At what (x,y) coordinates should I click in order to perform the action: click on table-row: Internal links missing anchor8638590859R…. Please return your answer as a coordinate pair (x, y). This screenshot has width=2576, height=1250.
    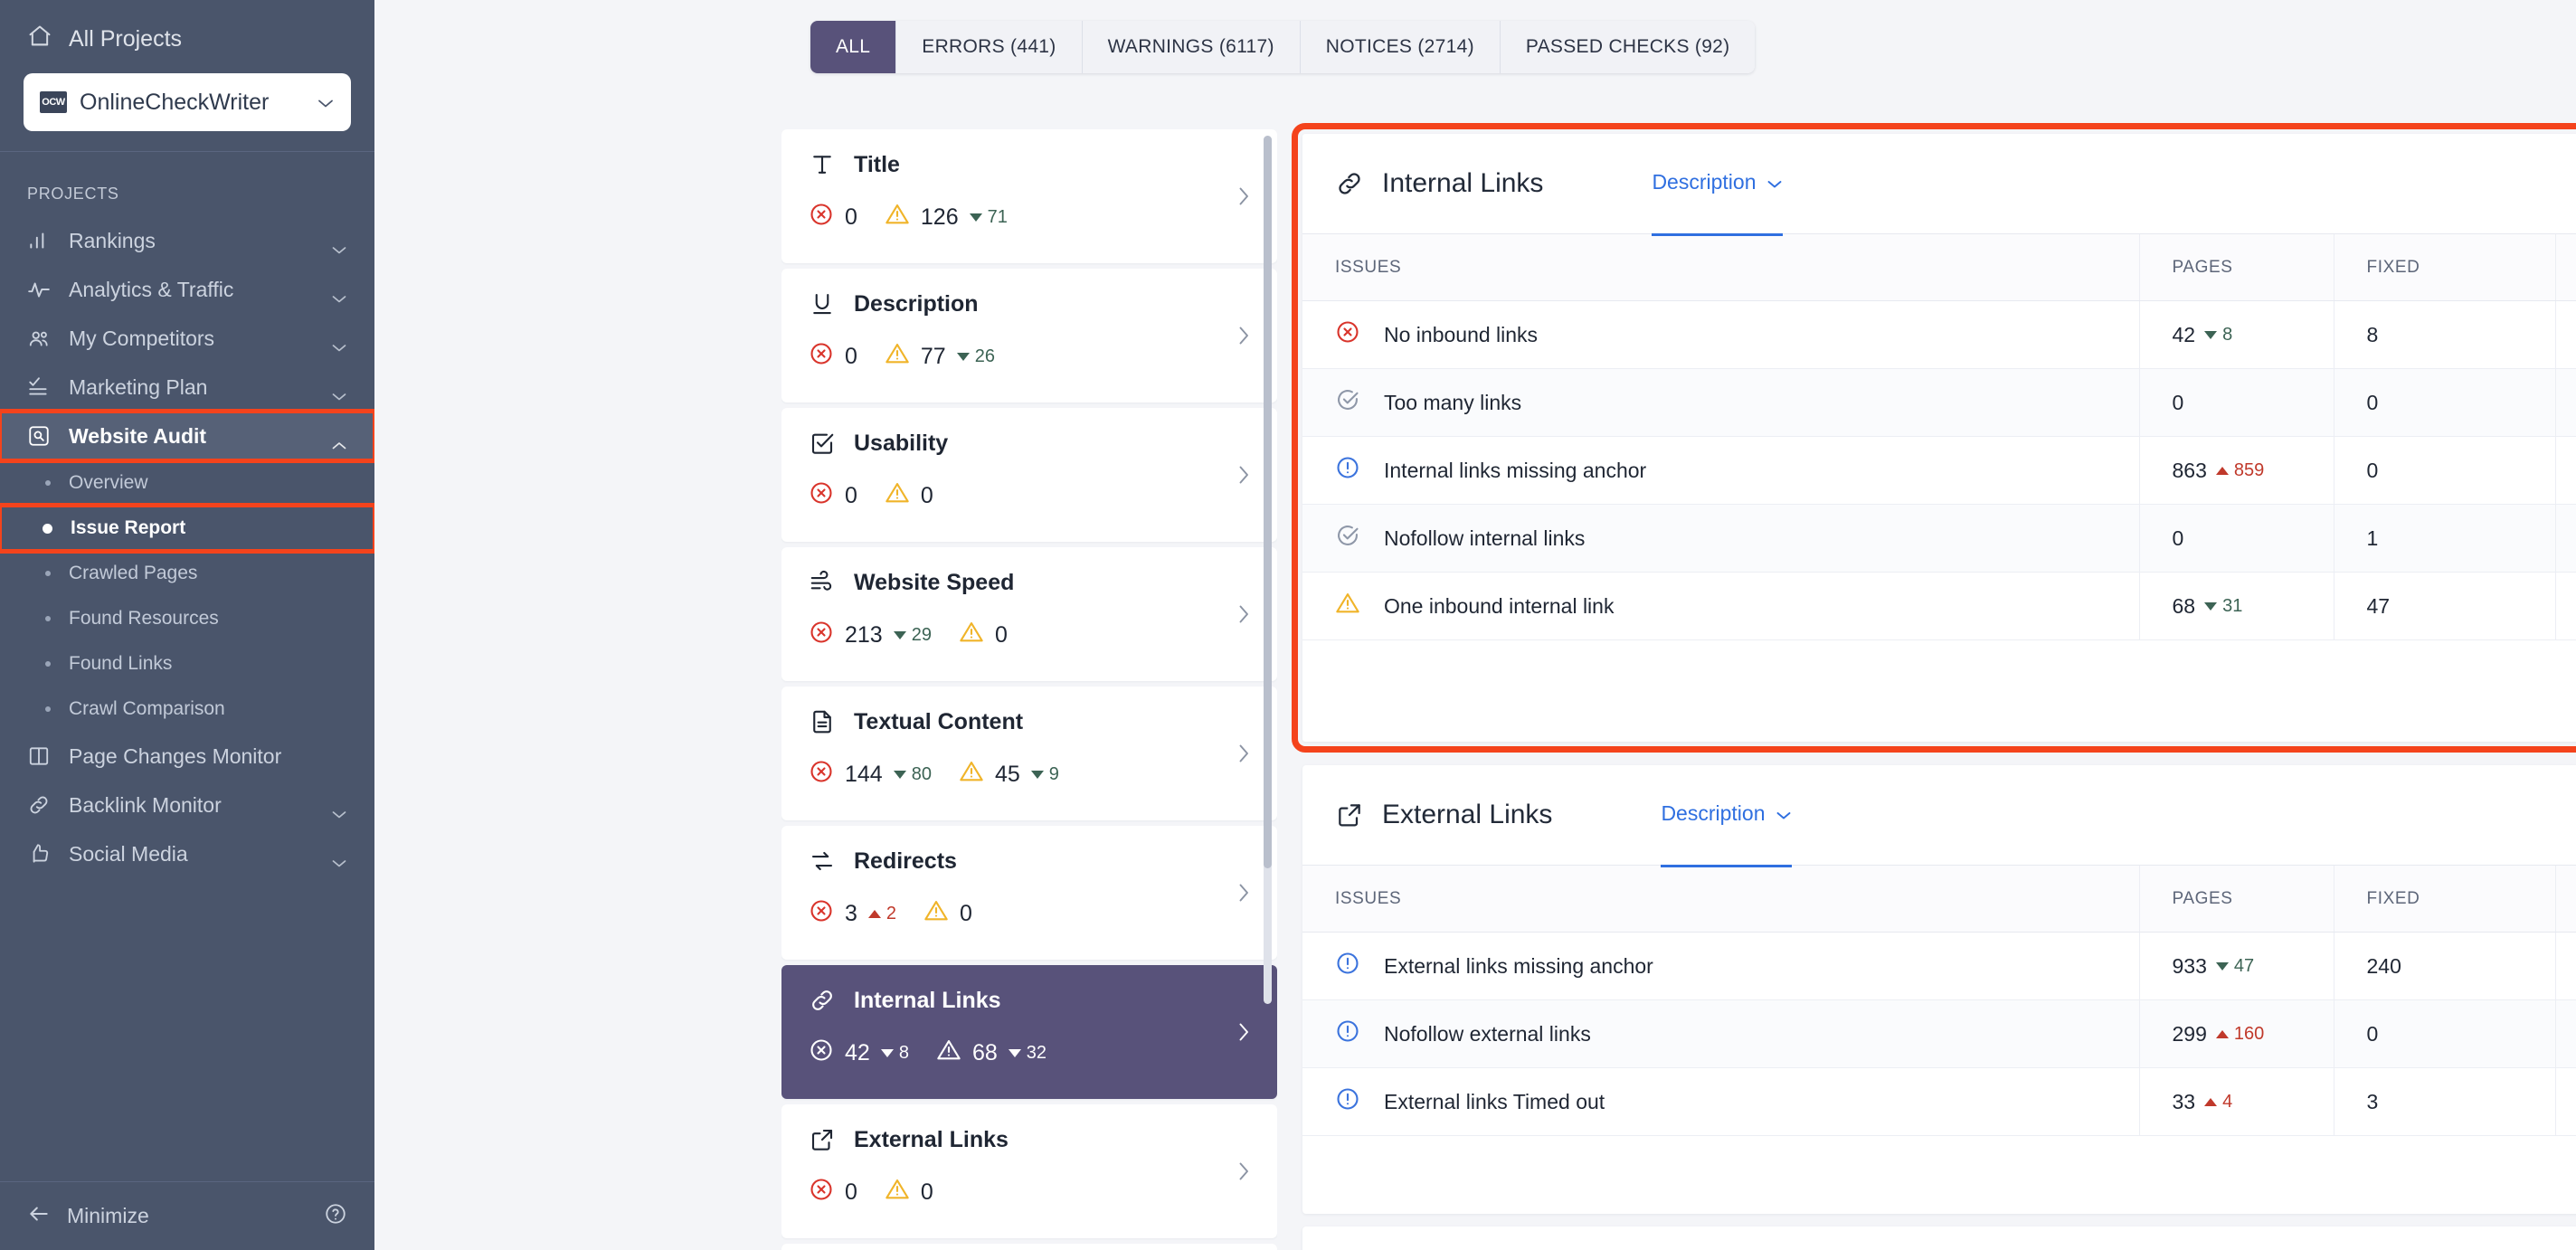
    Looking at the image, I should click on (1939, 470).